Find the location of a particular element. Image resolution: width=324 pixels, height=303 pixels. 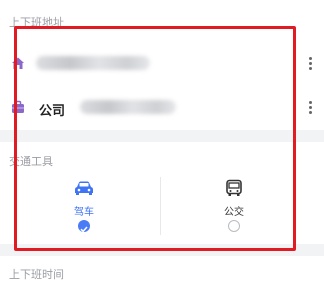

car-label: 驾车 is located at coordinates (84, 212).